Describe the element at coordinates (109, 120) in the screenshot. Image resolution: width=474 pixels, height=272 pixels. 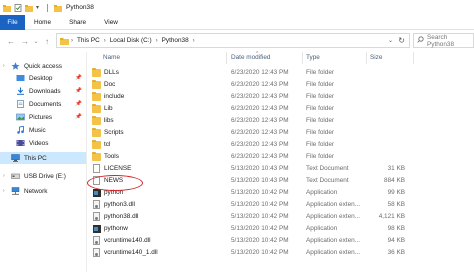
I see `file-name: libs` at that location.